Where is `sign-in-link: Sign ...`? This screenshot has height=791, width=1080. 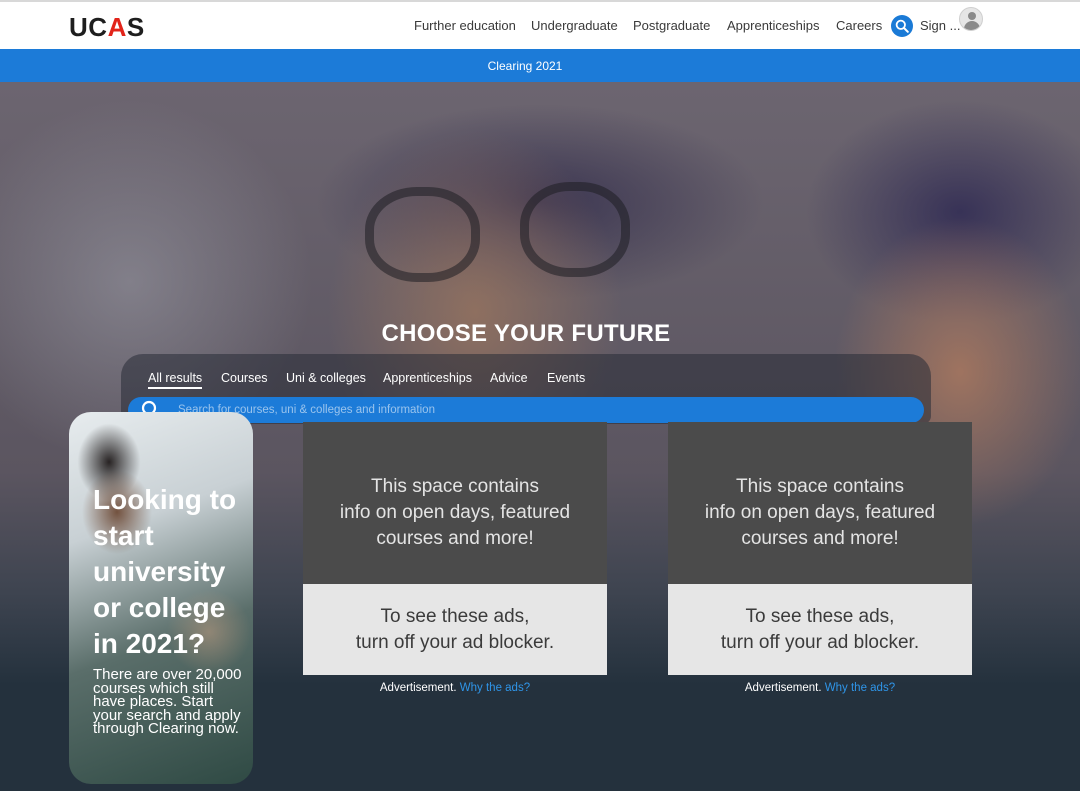 sign-in-link: Sign ... is located at coordinates (940, 25).